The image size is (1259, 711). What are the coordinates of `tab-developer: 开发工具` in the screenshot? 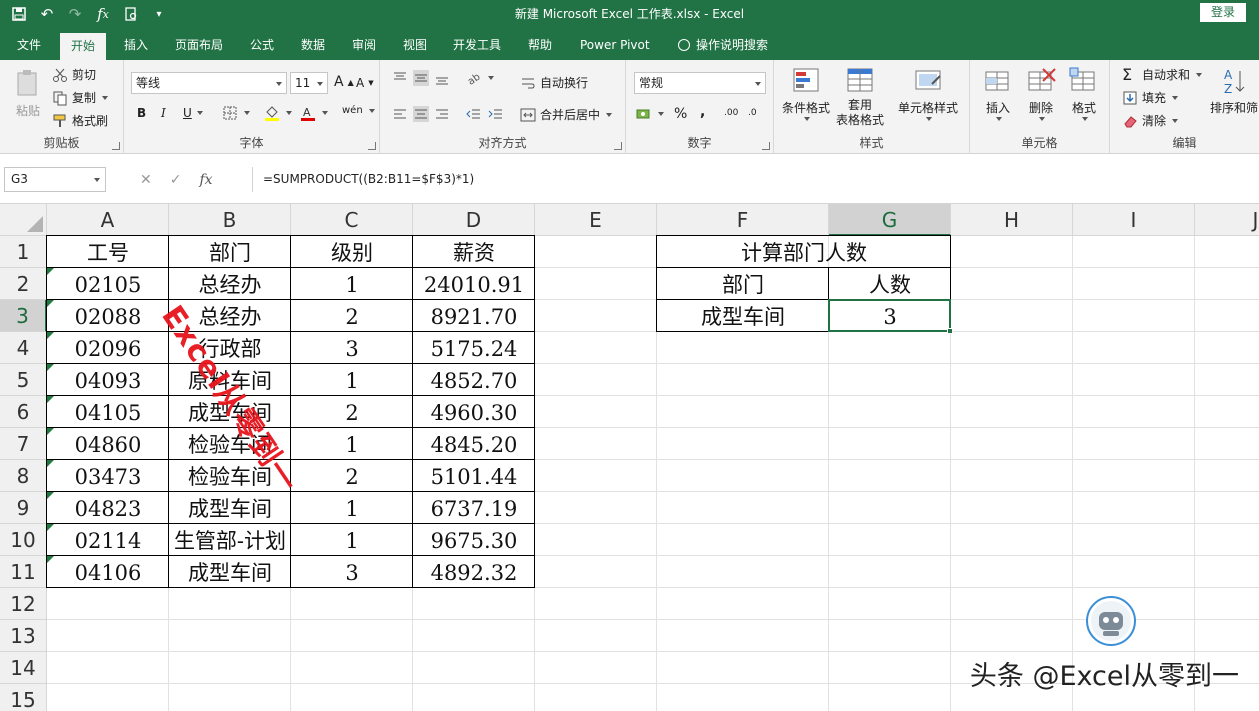 It's located at (477, 45).